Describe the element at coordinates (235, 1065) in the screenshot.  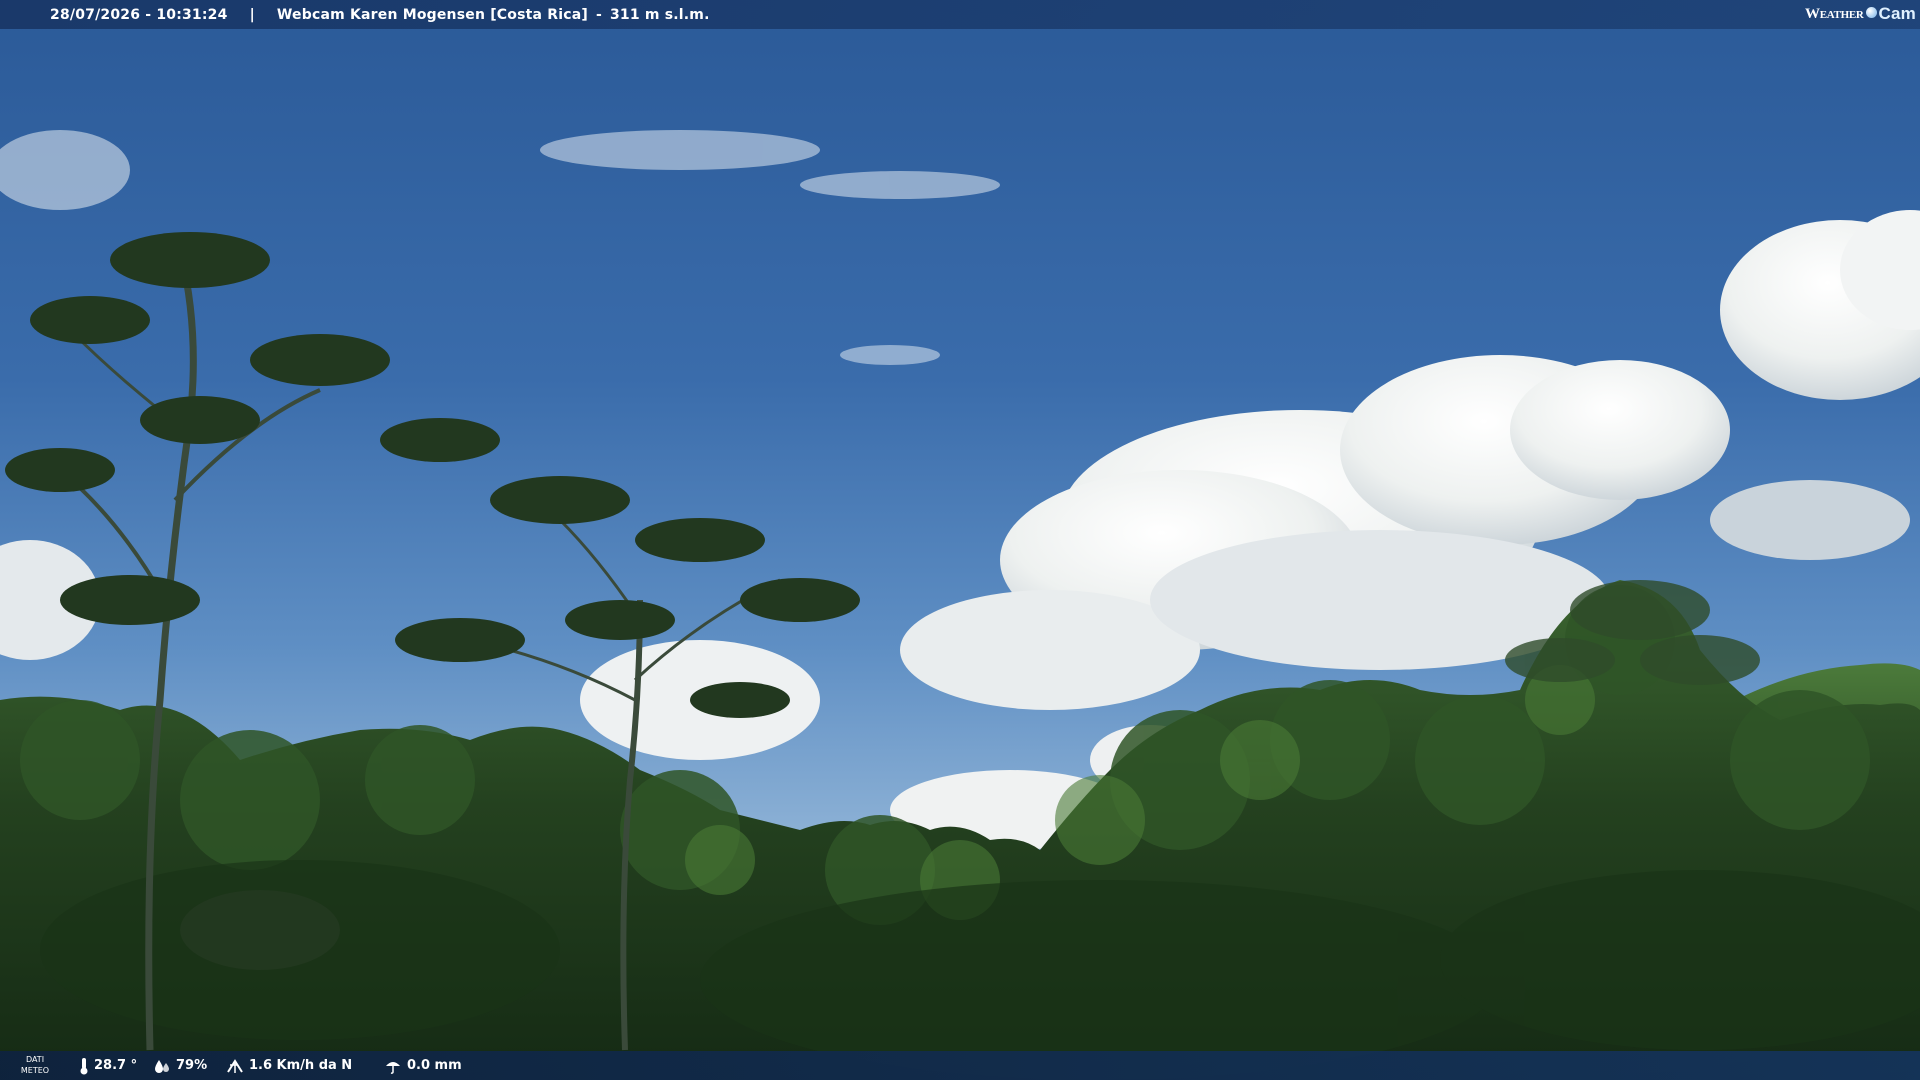
I see `wind-icon` at that location.